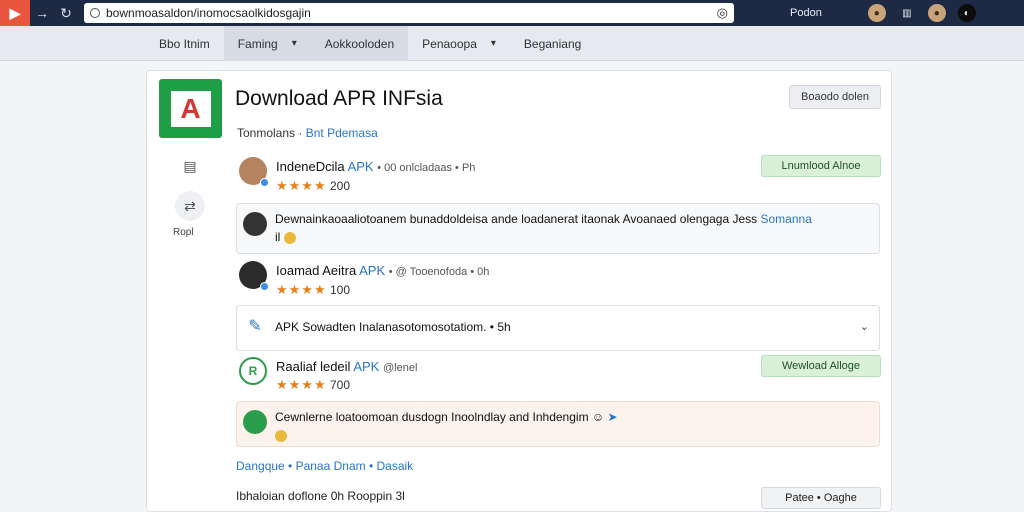 The width and height of the screenshot is (1024, 512). Describe the element at coordinates (936, 13) in the screenshot. I see `user-avatar-icon: ●` at that location.